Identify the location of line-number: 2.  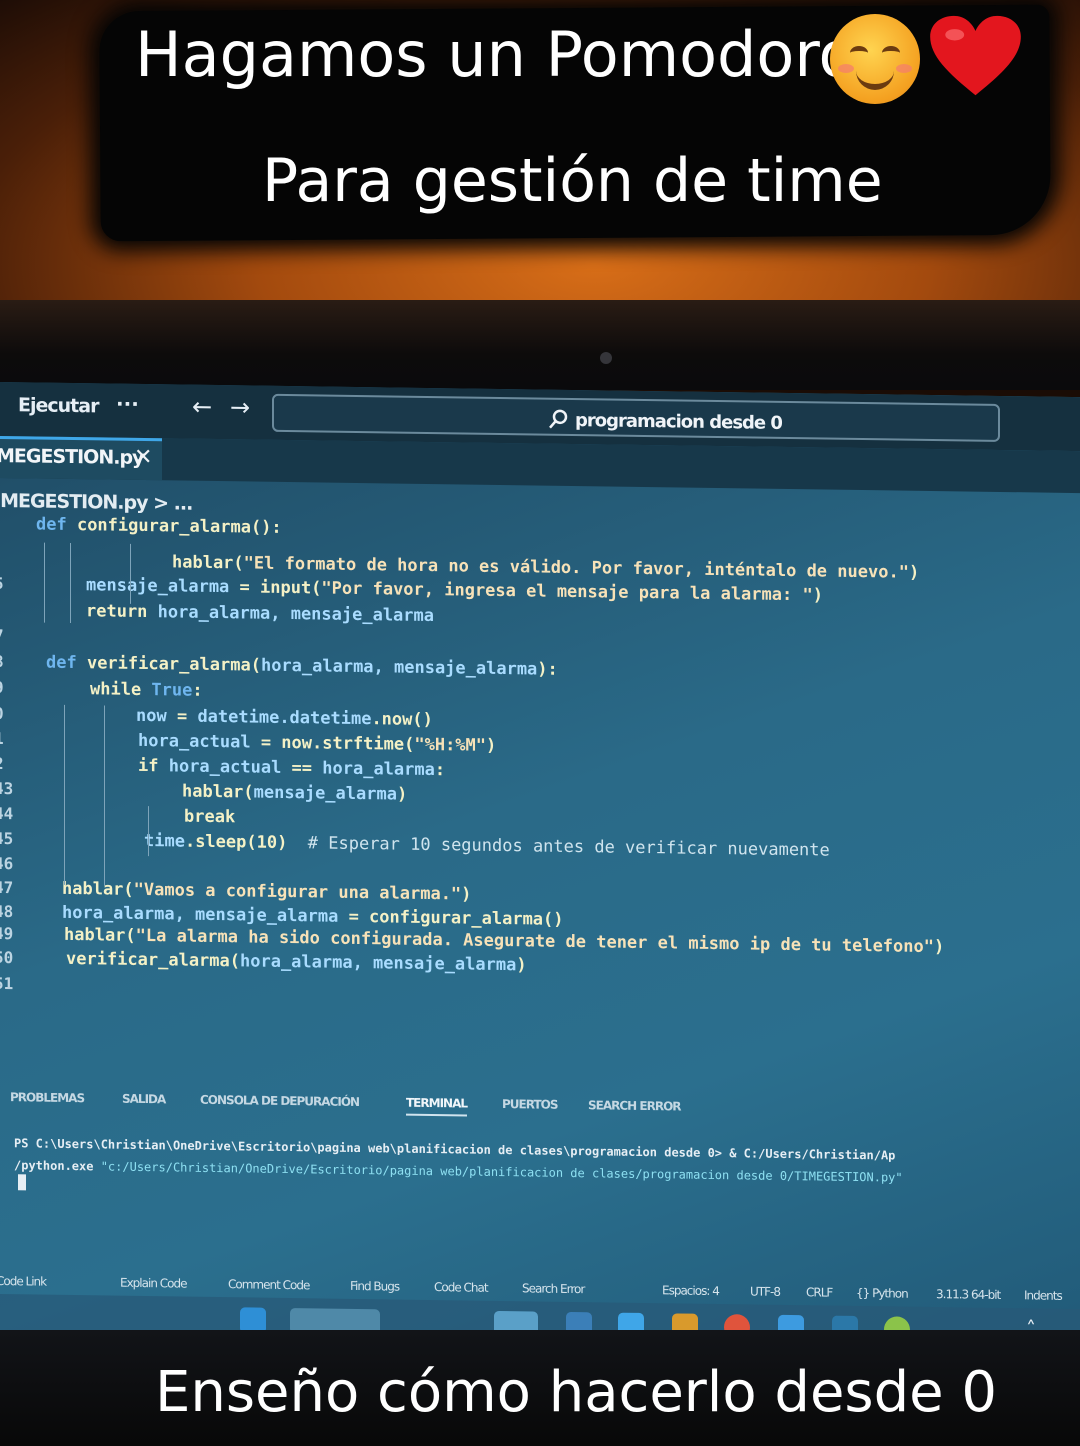
(2, 763).